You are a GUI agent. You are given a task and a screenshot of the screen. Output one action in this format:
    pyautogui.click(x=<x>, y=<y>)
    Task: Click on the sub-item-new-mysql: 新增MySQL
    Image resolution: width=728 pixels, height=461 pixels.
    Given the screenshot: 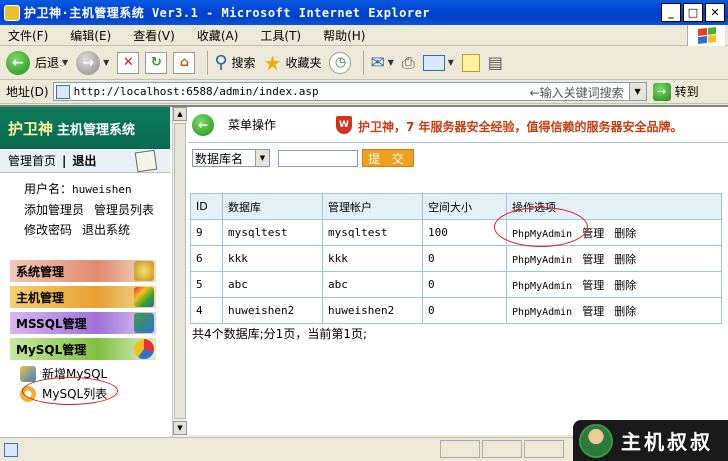 What is the action you would take?
    pyautogui.click(x=63, y=373)
    